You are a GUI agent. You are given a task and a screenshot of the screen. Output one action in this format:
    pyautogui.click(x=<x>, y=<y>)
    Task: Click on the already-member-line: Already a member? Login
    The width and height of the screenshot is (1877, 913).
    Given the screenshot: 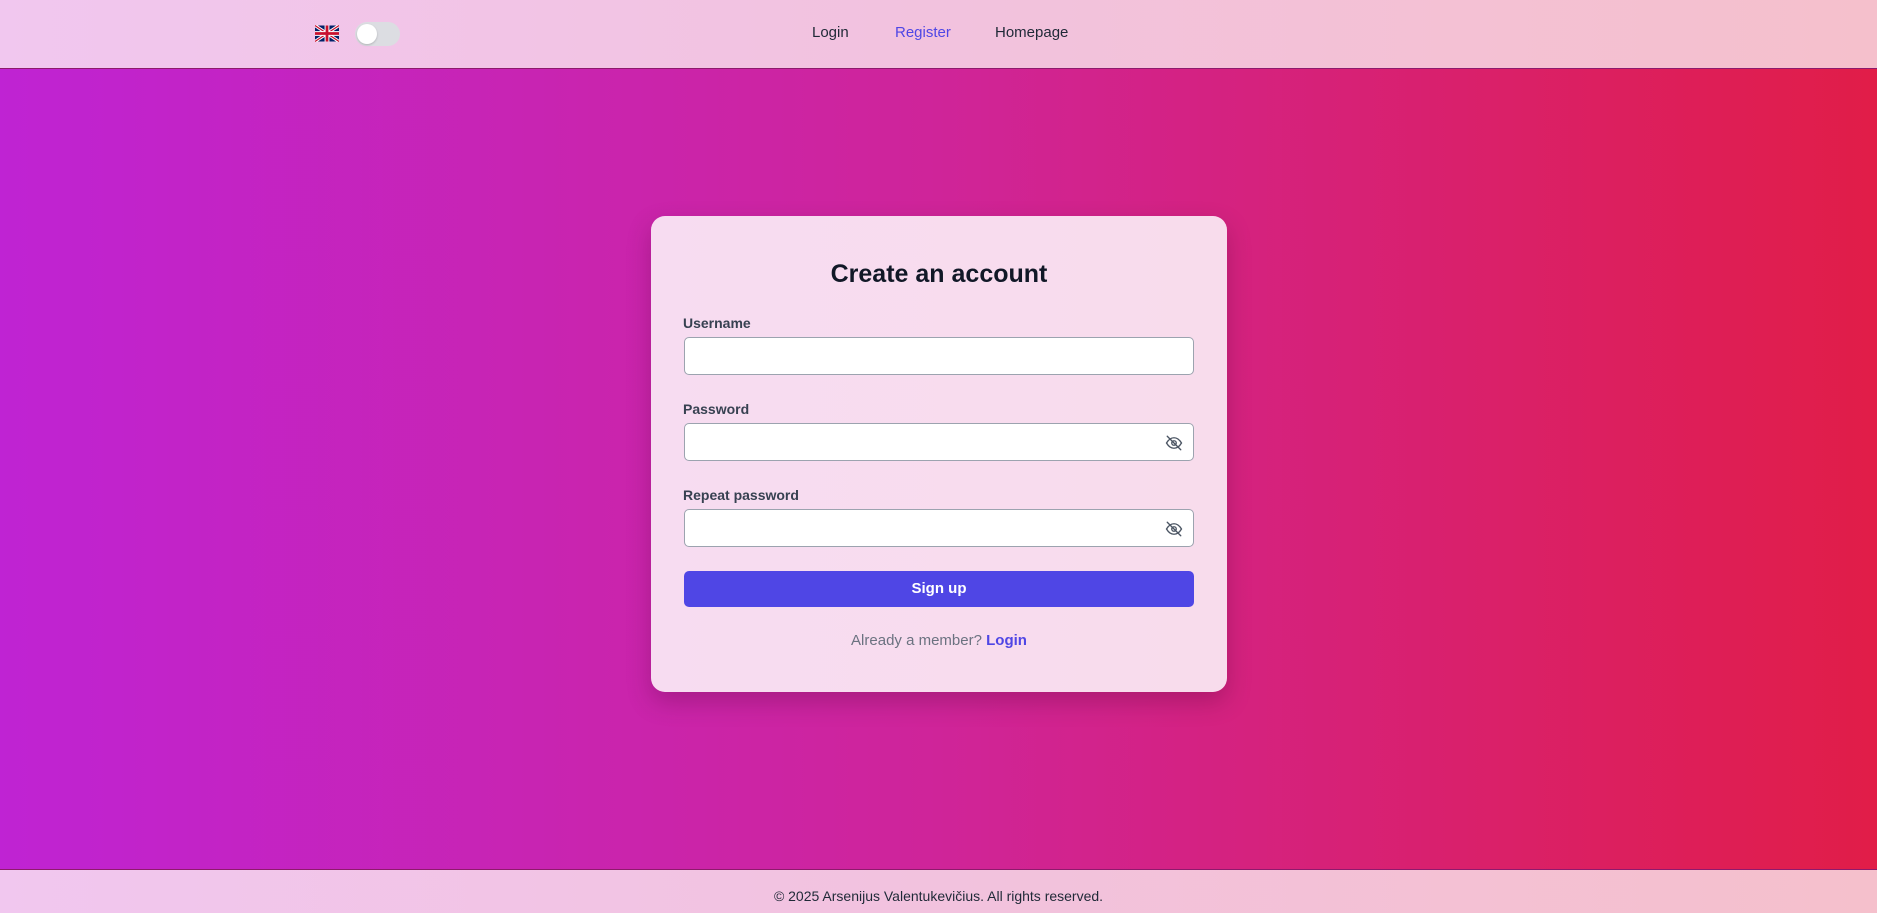 What is the action you would take?
    pyautogui.click(x=939, y=640)
    